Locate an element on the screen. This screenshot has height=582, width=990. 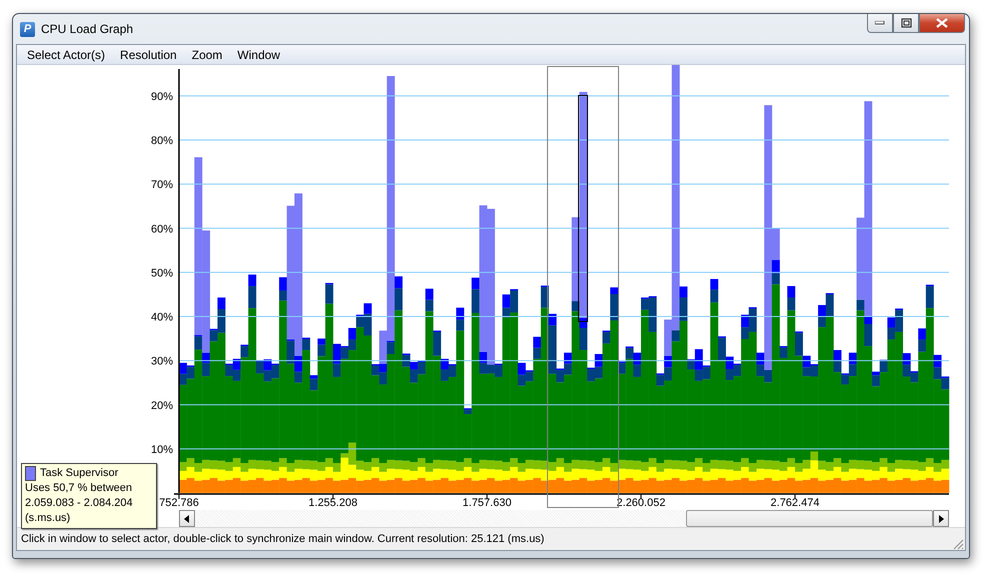
x-tick-label: 2.260.052 is located at coordinates (641, 503).